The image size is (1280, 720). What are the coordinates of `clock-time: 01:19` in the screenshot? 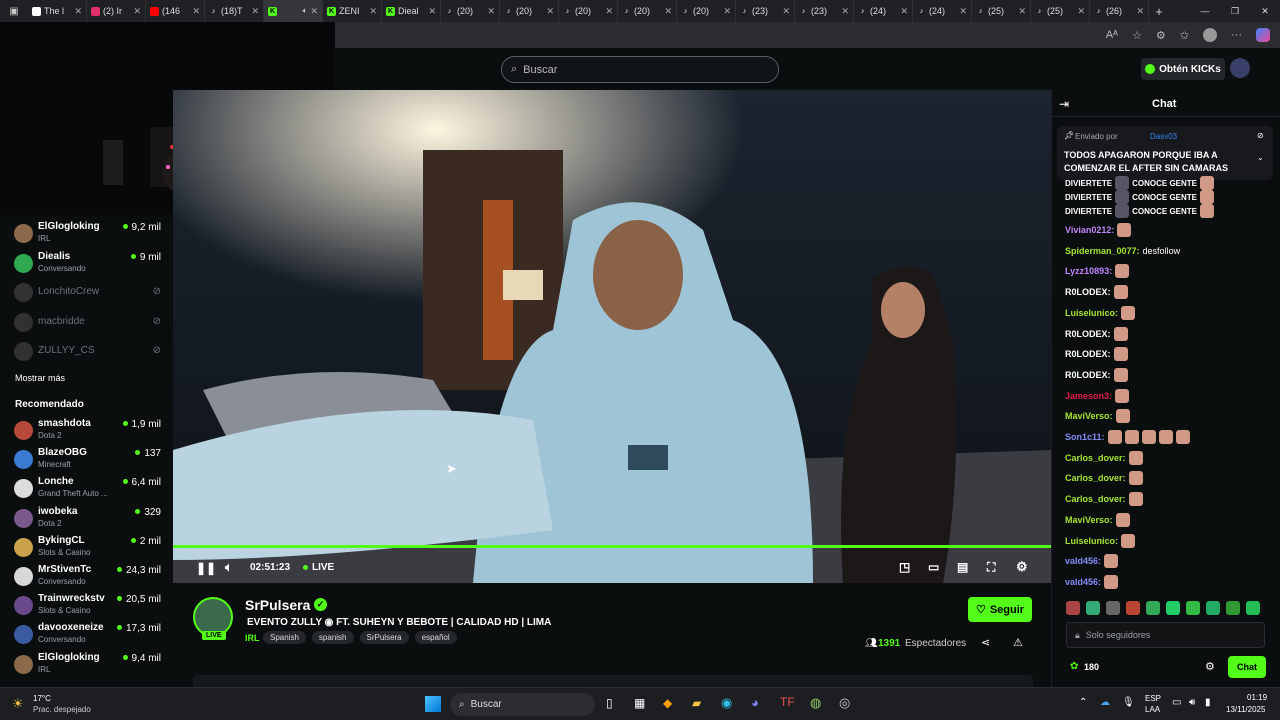 It's located at (1257, 697).